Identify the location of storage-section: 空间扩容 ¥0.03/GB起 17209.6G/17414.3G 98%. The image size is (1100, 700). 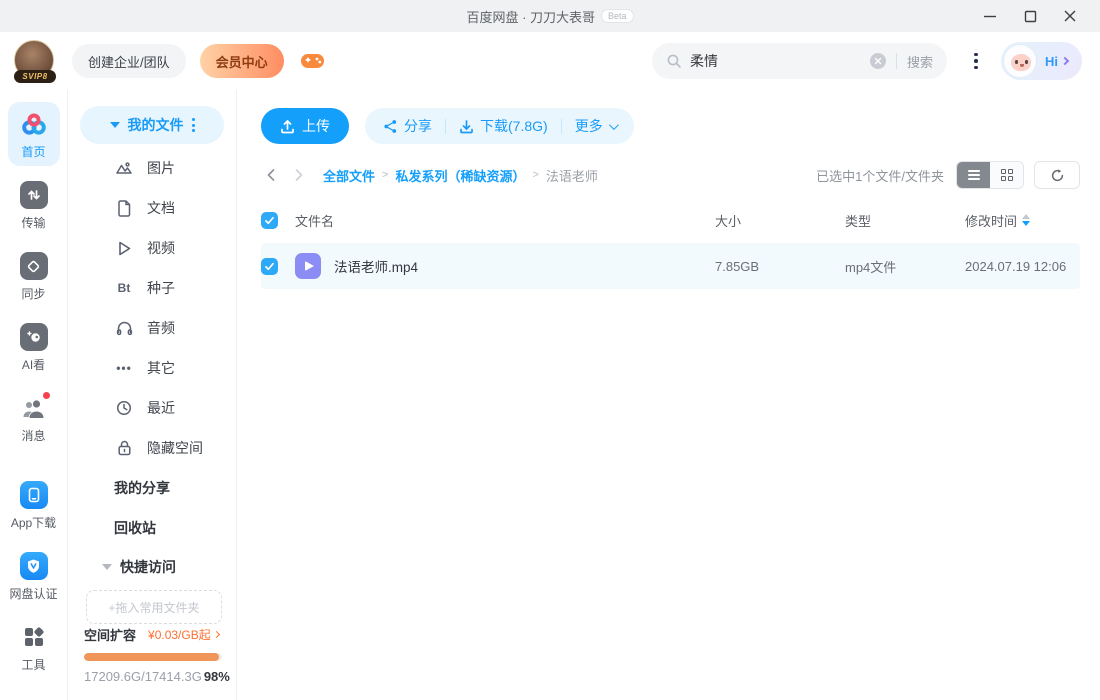
(152, 662).